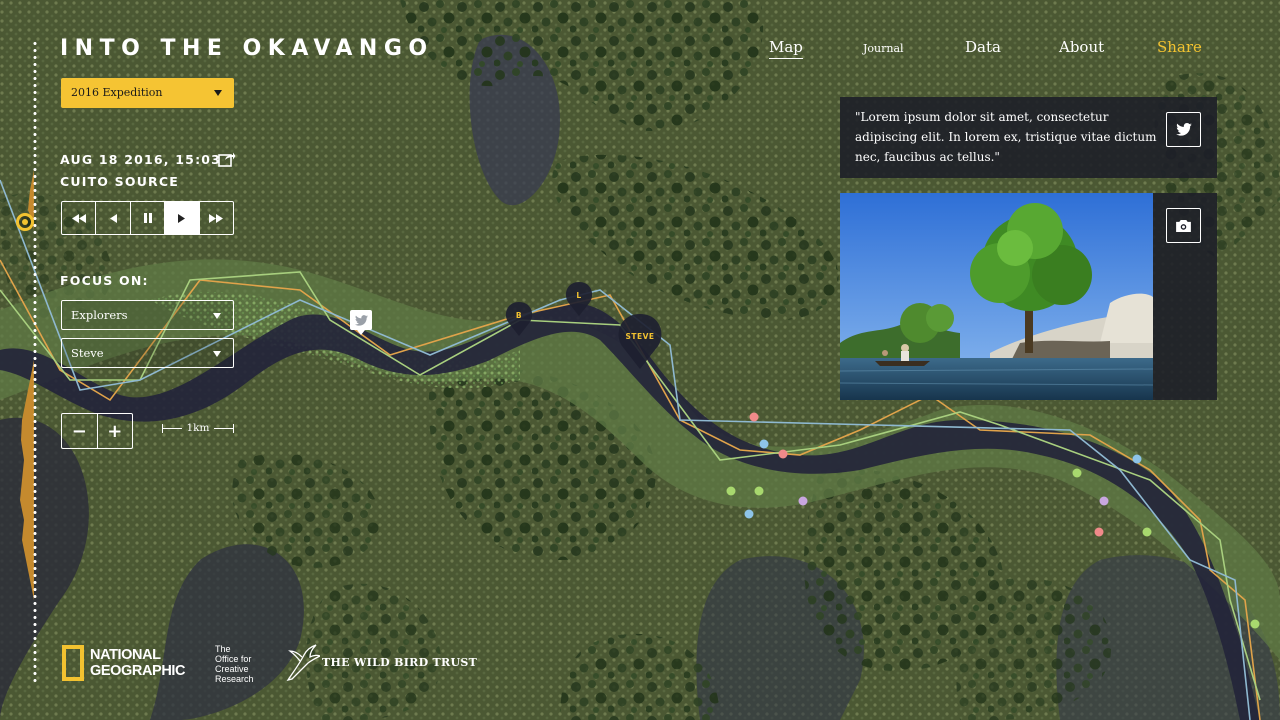 The height and width of the screenshot is (720, 1280). What do you see at coordinates (117, 92) in the screenshot?
I see `expedition-select-value: 2016 Expedition` at bounding box center [117, 92].